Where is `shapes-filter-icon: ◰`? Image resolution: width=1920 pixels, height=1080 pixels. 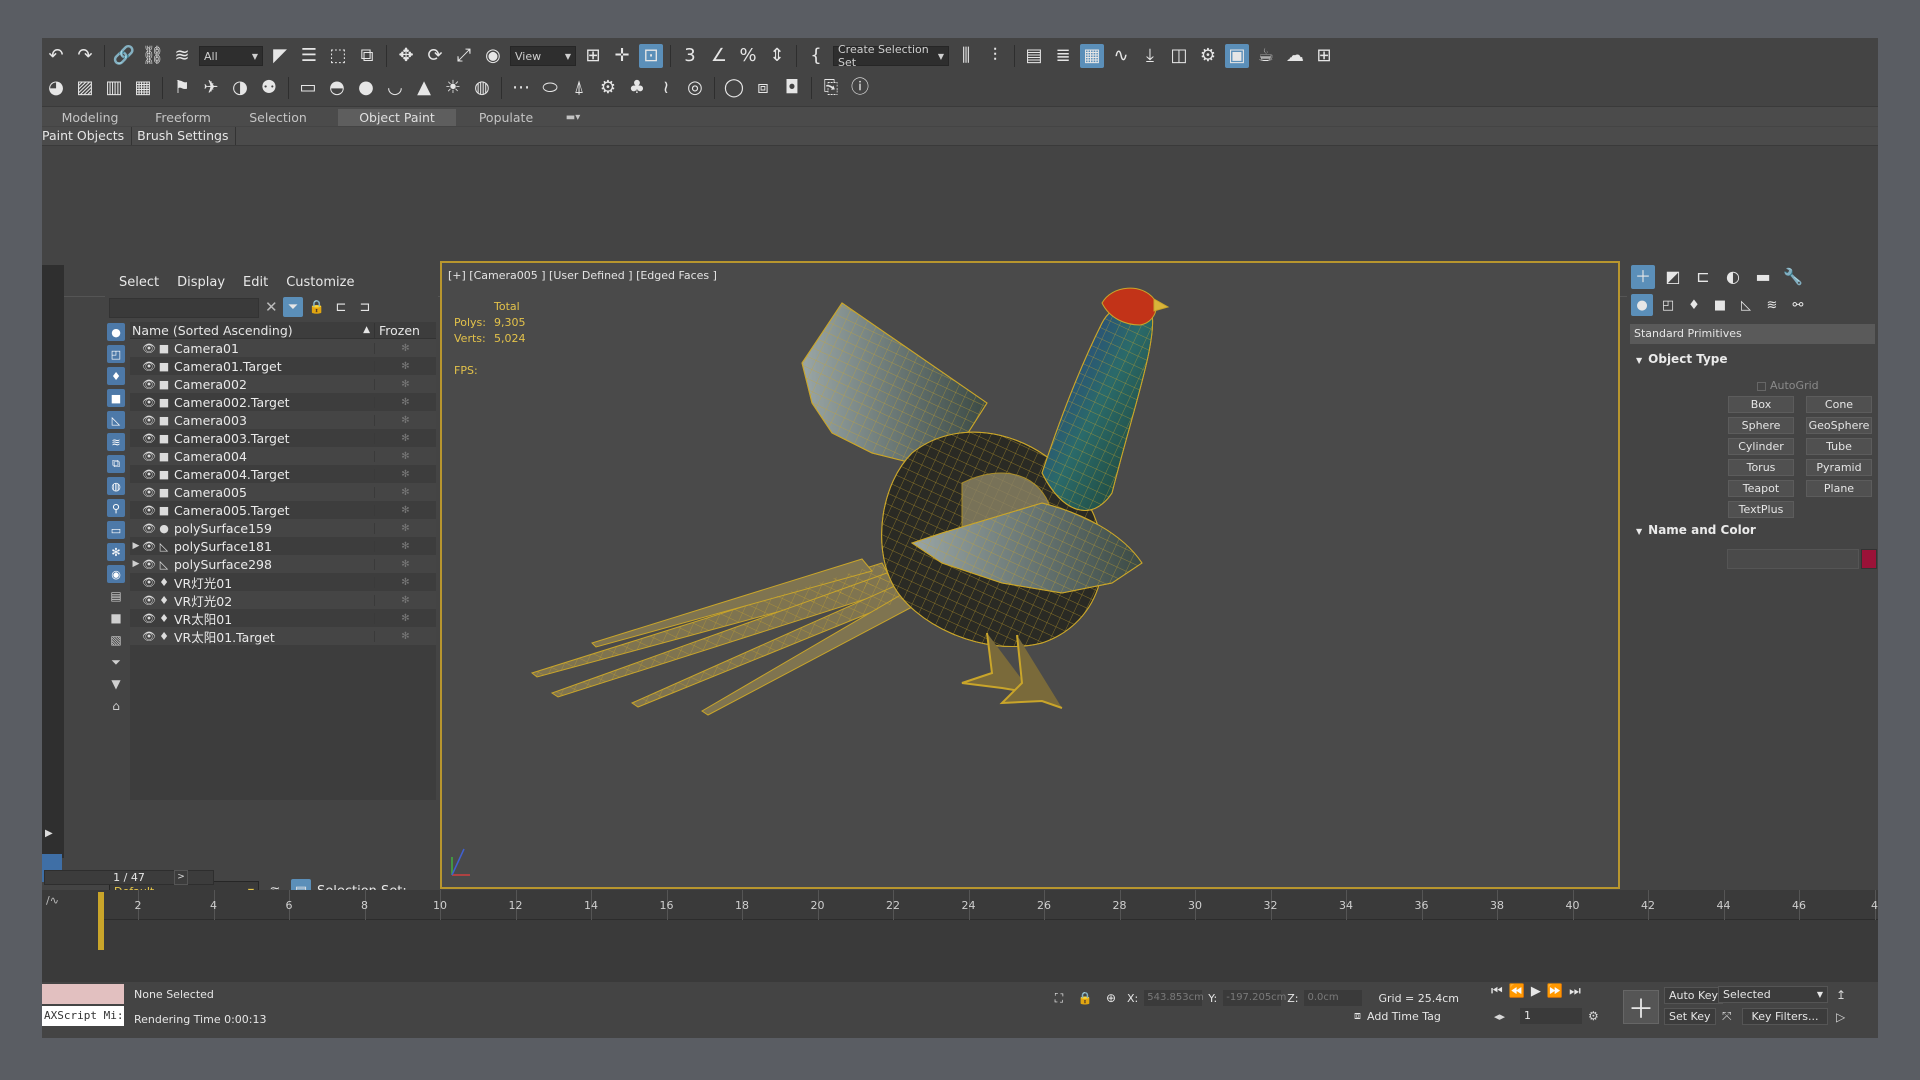 shapes-filter-icon: ◰ is located at coordinates (116, 354).